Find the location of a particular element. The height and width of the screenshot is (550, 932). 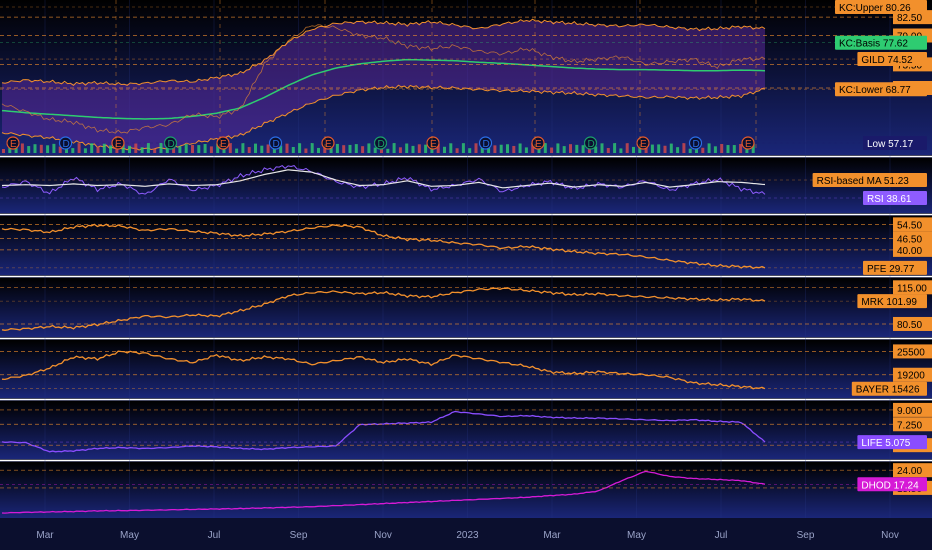

y-tick-label: 19200 is located at coordinates (912, 374).